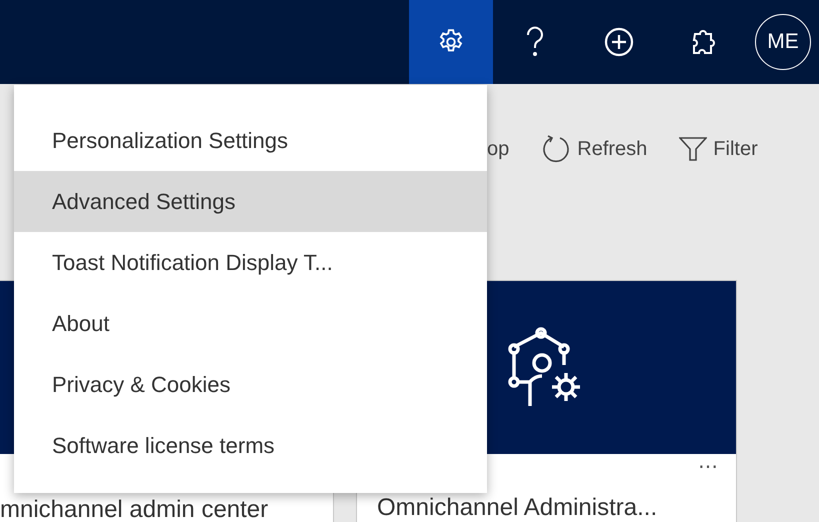 The image size is (819, 522). What do you see at coordinates (498, 149) in the screenshot?
I see `toolbar-button: op` at bounding box center [498, 149].